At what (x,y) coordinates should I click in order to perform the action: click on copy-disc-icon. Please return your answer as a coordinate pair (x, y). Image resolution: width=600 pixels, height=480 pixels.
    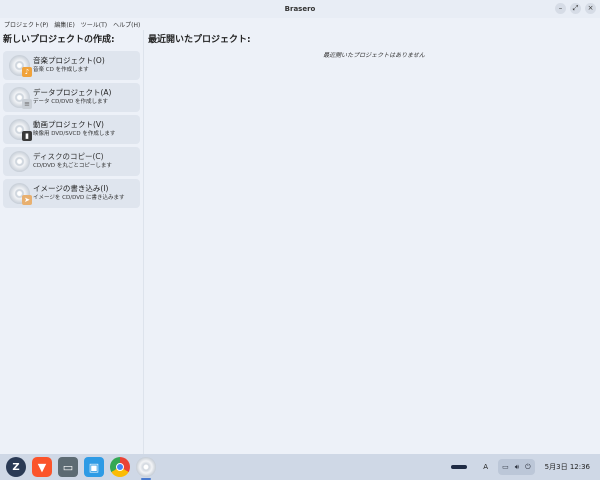
    Looking at the image, I should click on (19, 161).